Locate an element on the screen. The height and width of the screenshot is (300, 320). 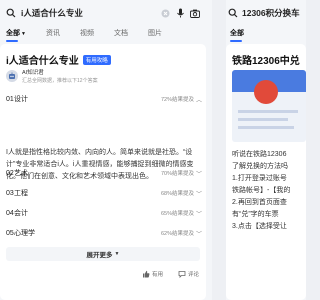
option-percent: 65%结果提及 is located at coordinates (177, 214).